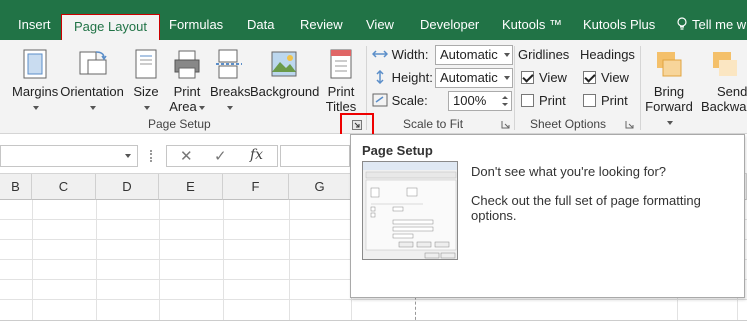  What do you see at coordinates (410, 210) in the screenshot?
I see `page-setup-dialog-preview-image` at bounding box center [410, 210].